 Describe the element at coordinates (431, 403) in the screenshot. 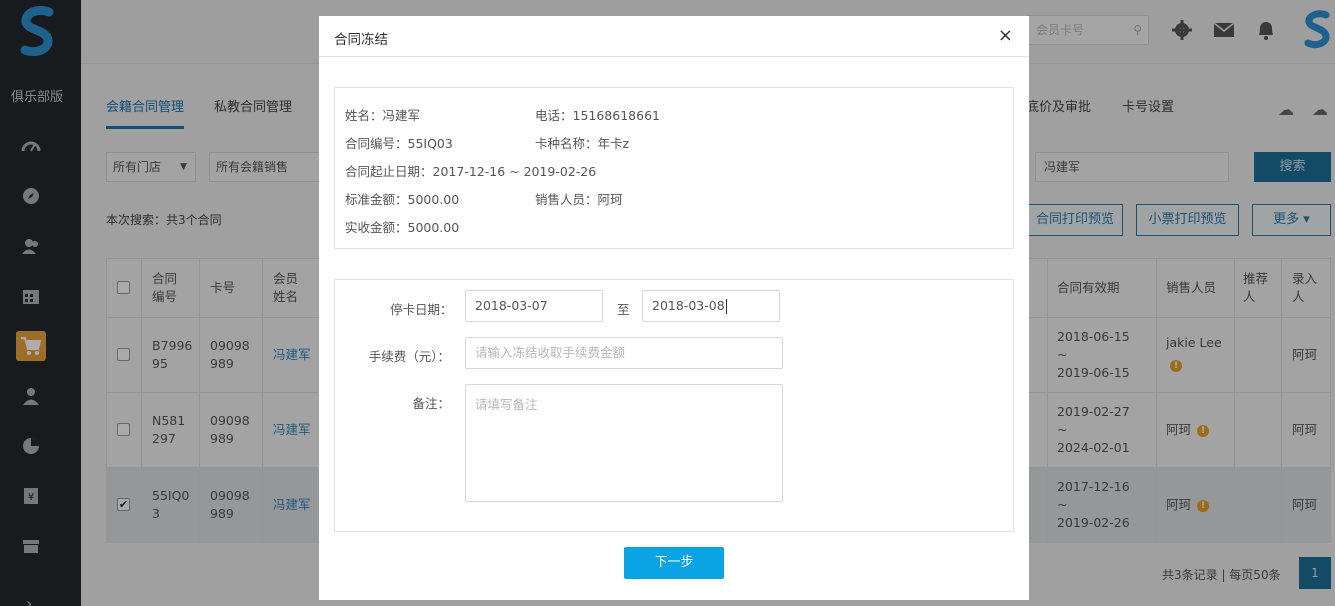

I see `remark-label: 备注：` at that location.